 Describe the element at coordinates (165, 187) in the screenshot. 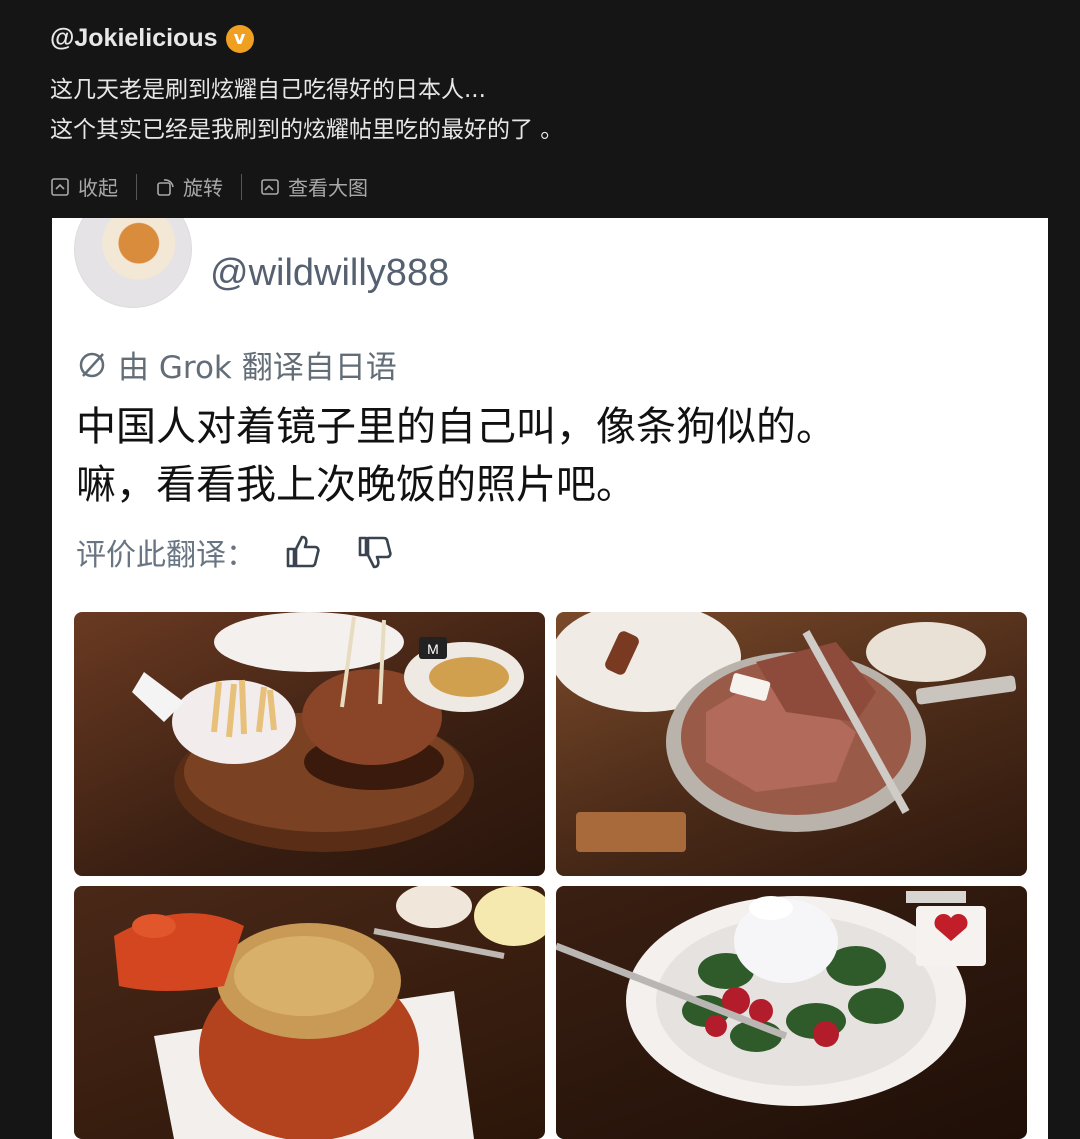

I see `rotate-icon` at that location.